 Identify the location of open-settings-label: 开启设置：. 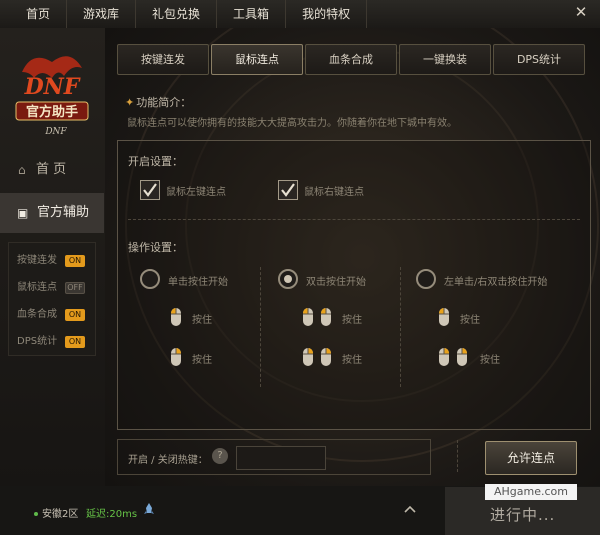
(155, 161).